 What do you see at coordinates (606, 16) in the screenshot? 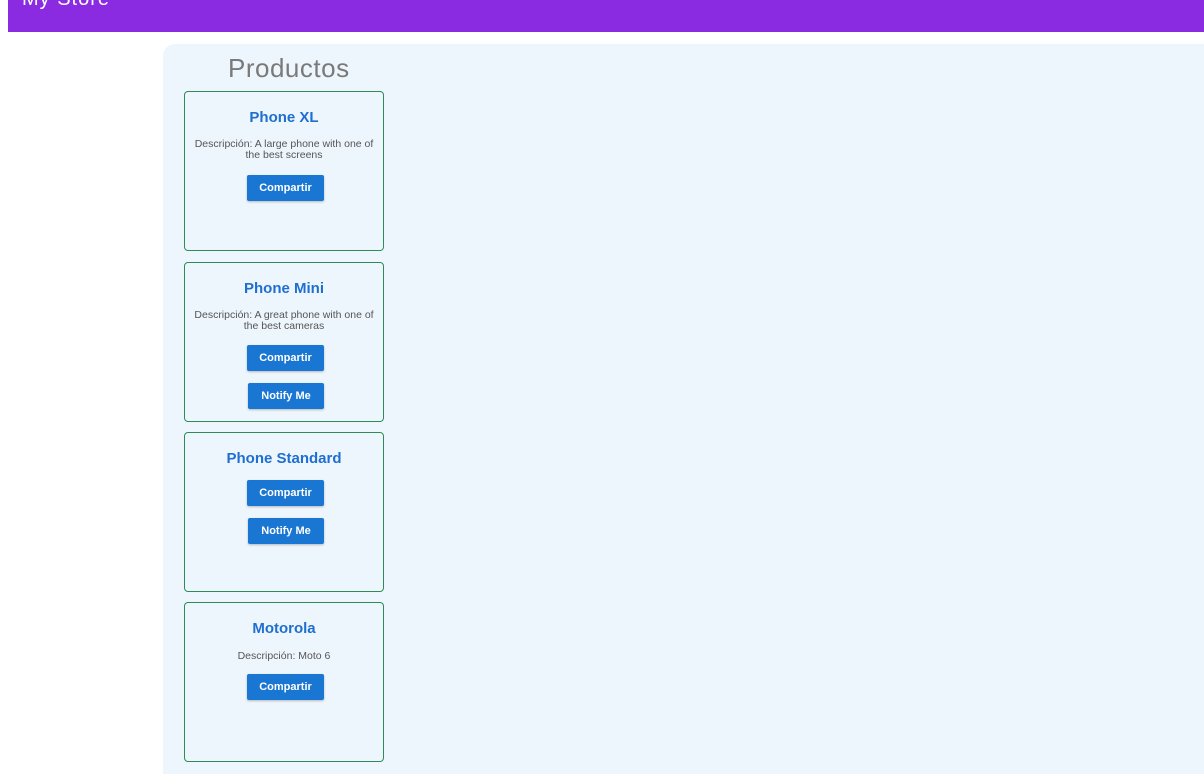
I see `top-bar: My Store` at bounding box center [606, 16].